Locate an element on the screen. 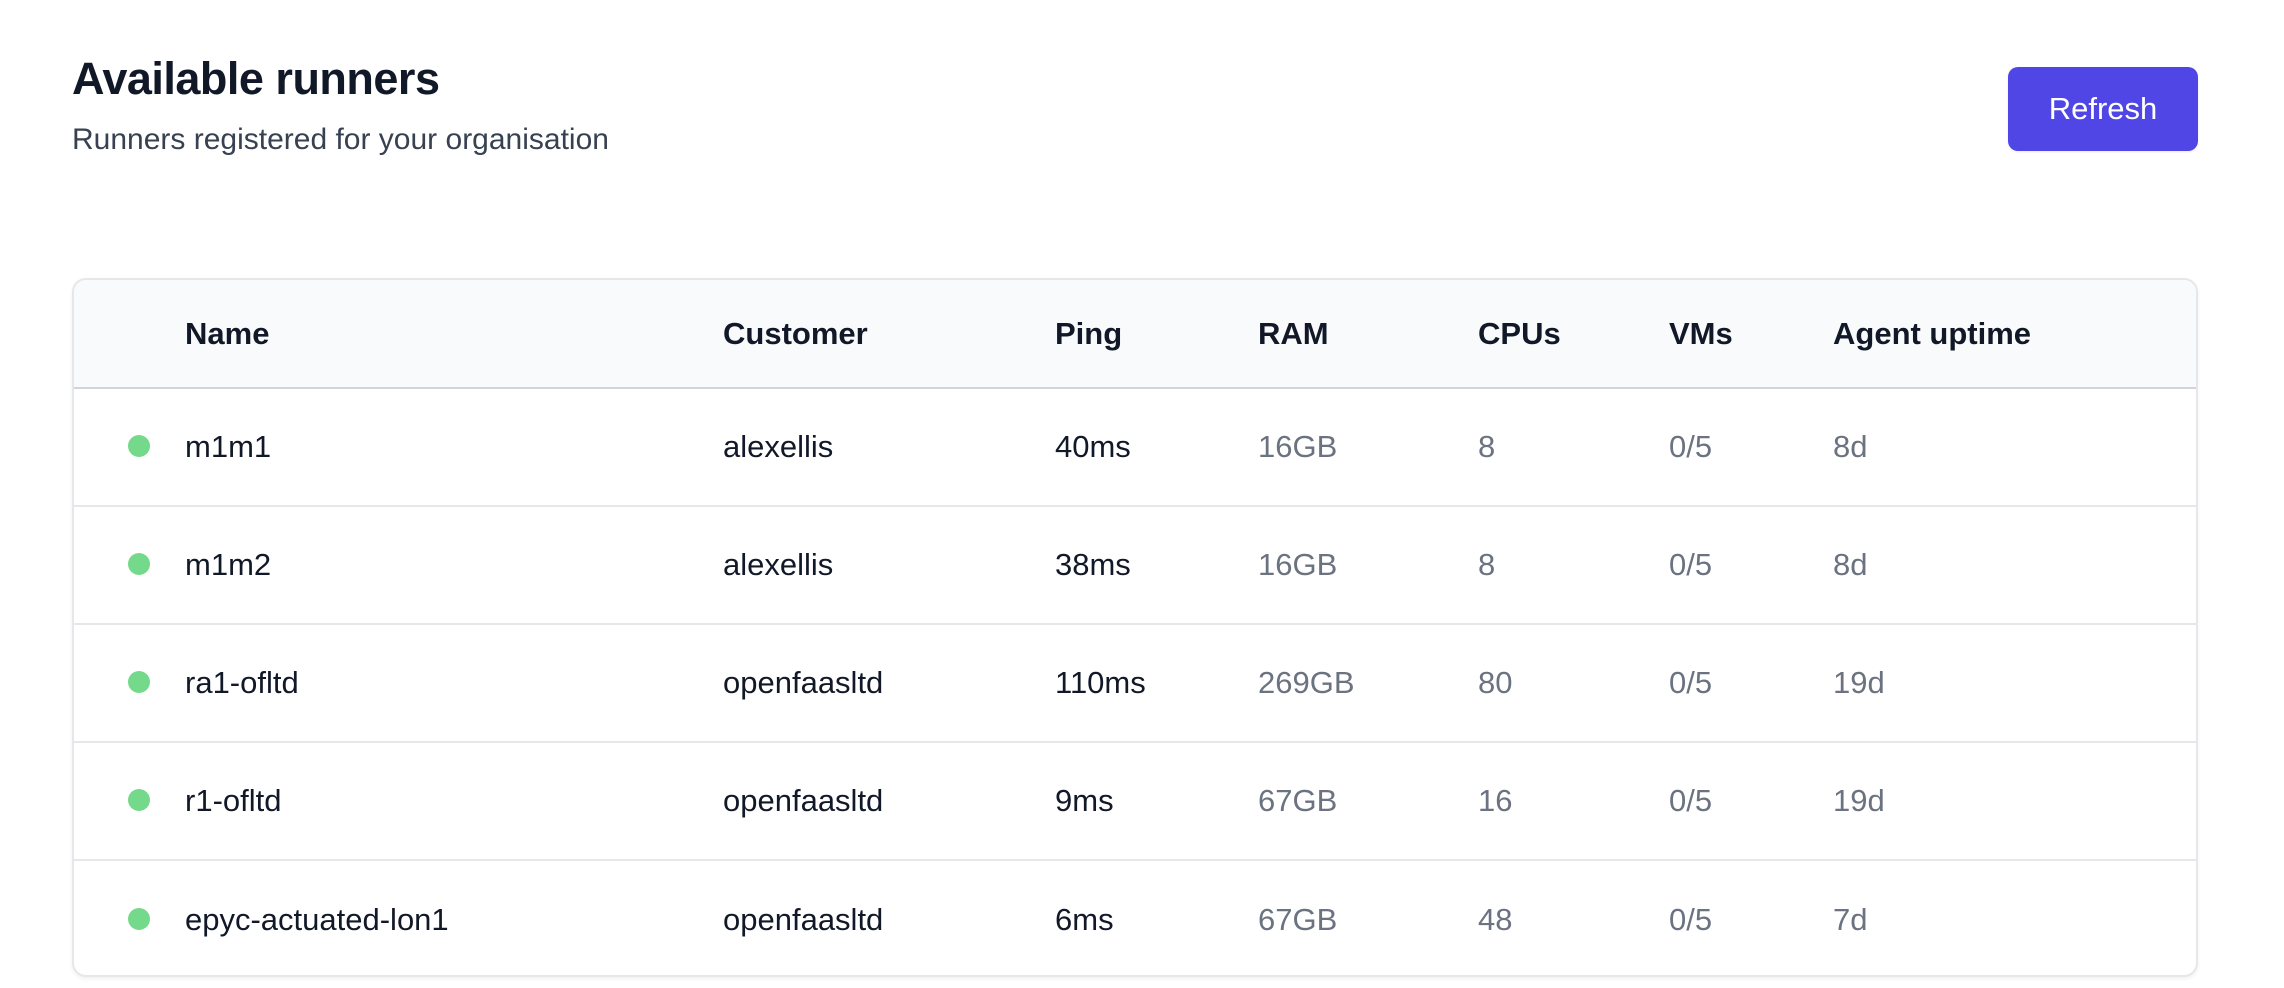  runner-cpus: 48 is located at coordinates (1495, 919).